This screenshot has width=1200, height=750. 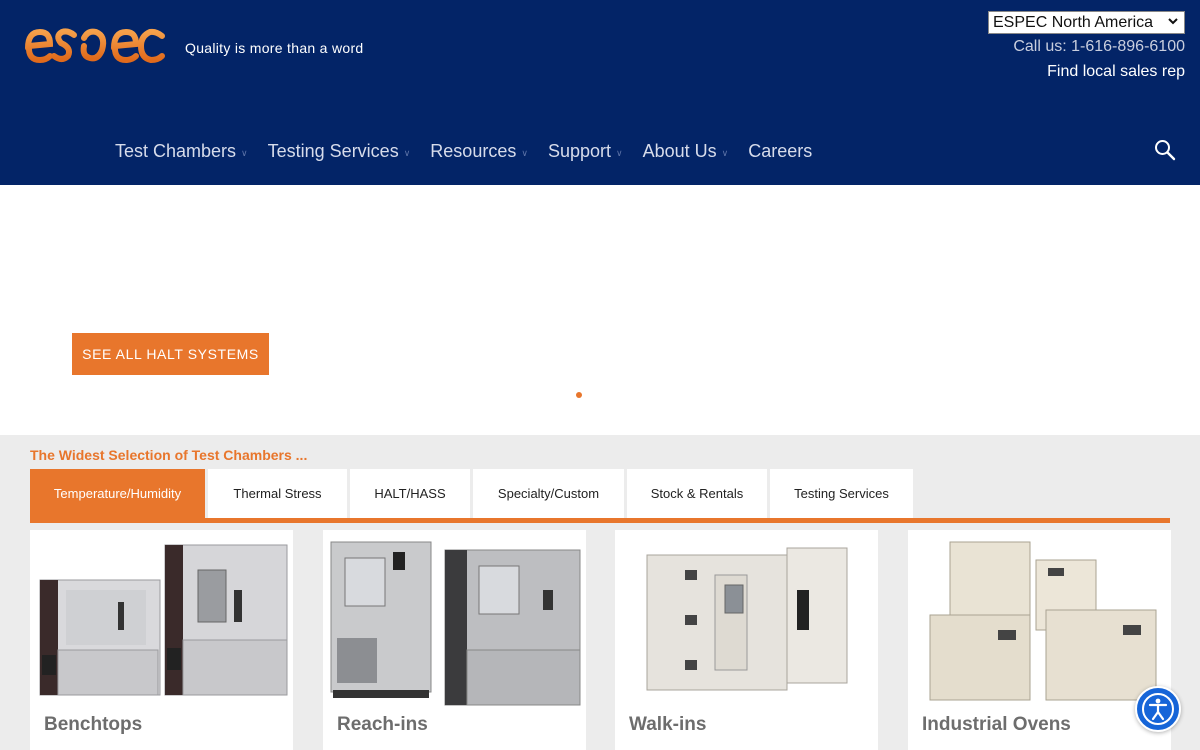 What do you see at coordinates (600, 520) in the screenshot?
I see `tab-underline` at bounding box center [600, 520].